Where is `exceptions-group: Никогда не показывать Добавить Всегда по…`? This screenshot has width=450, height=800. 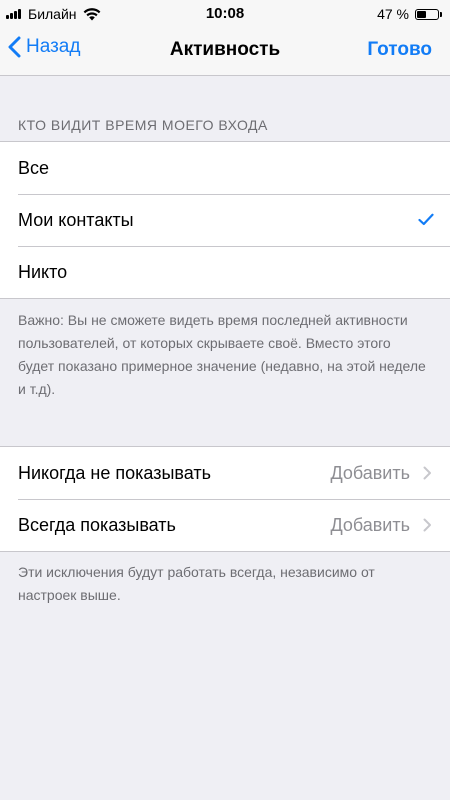
exceptions-group: Никогда не показывать Добавить Всегда по… is located at coordinates (225, 499).